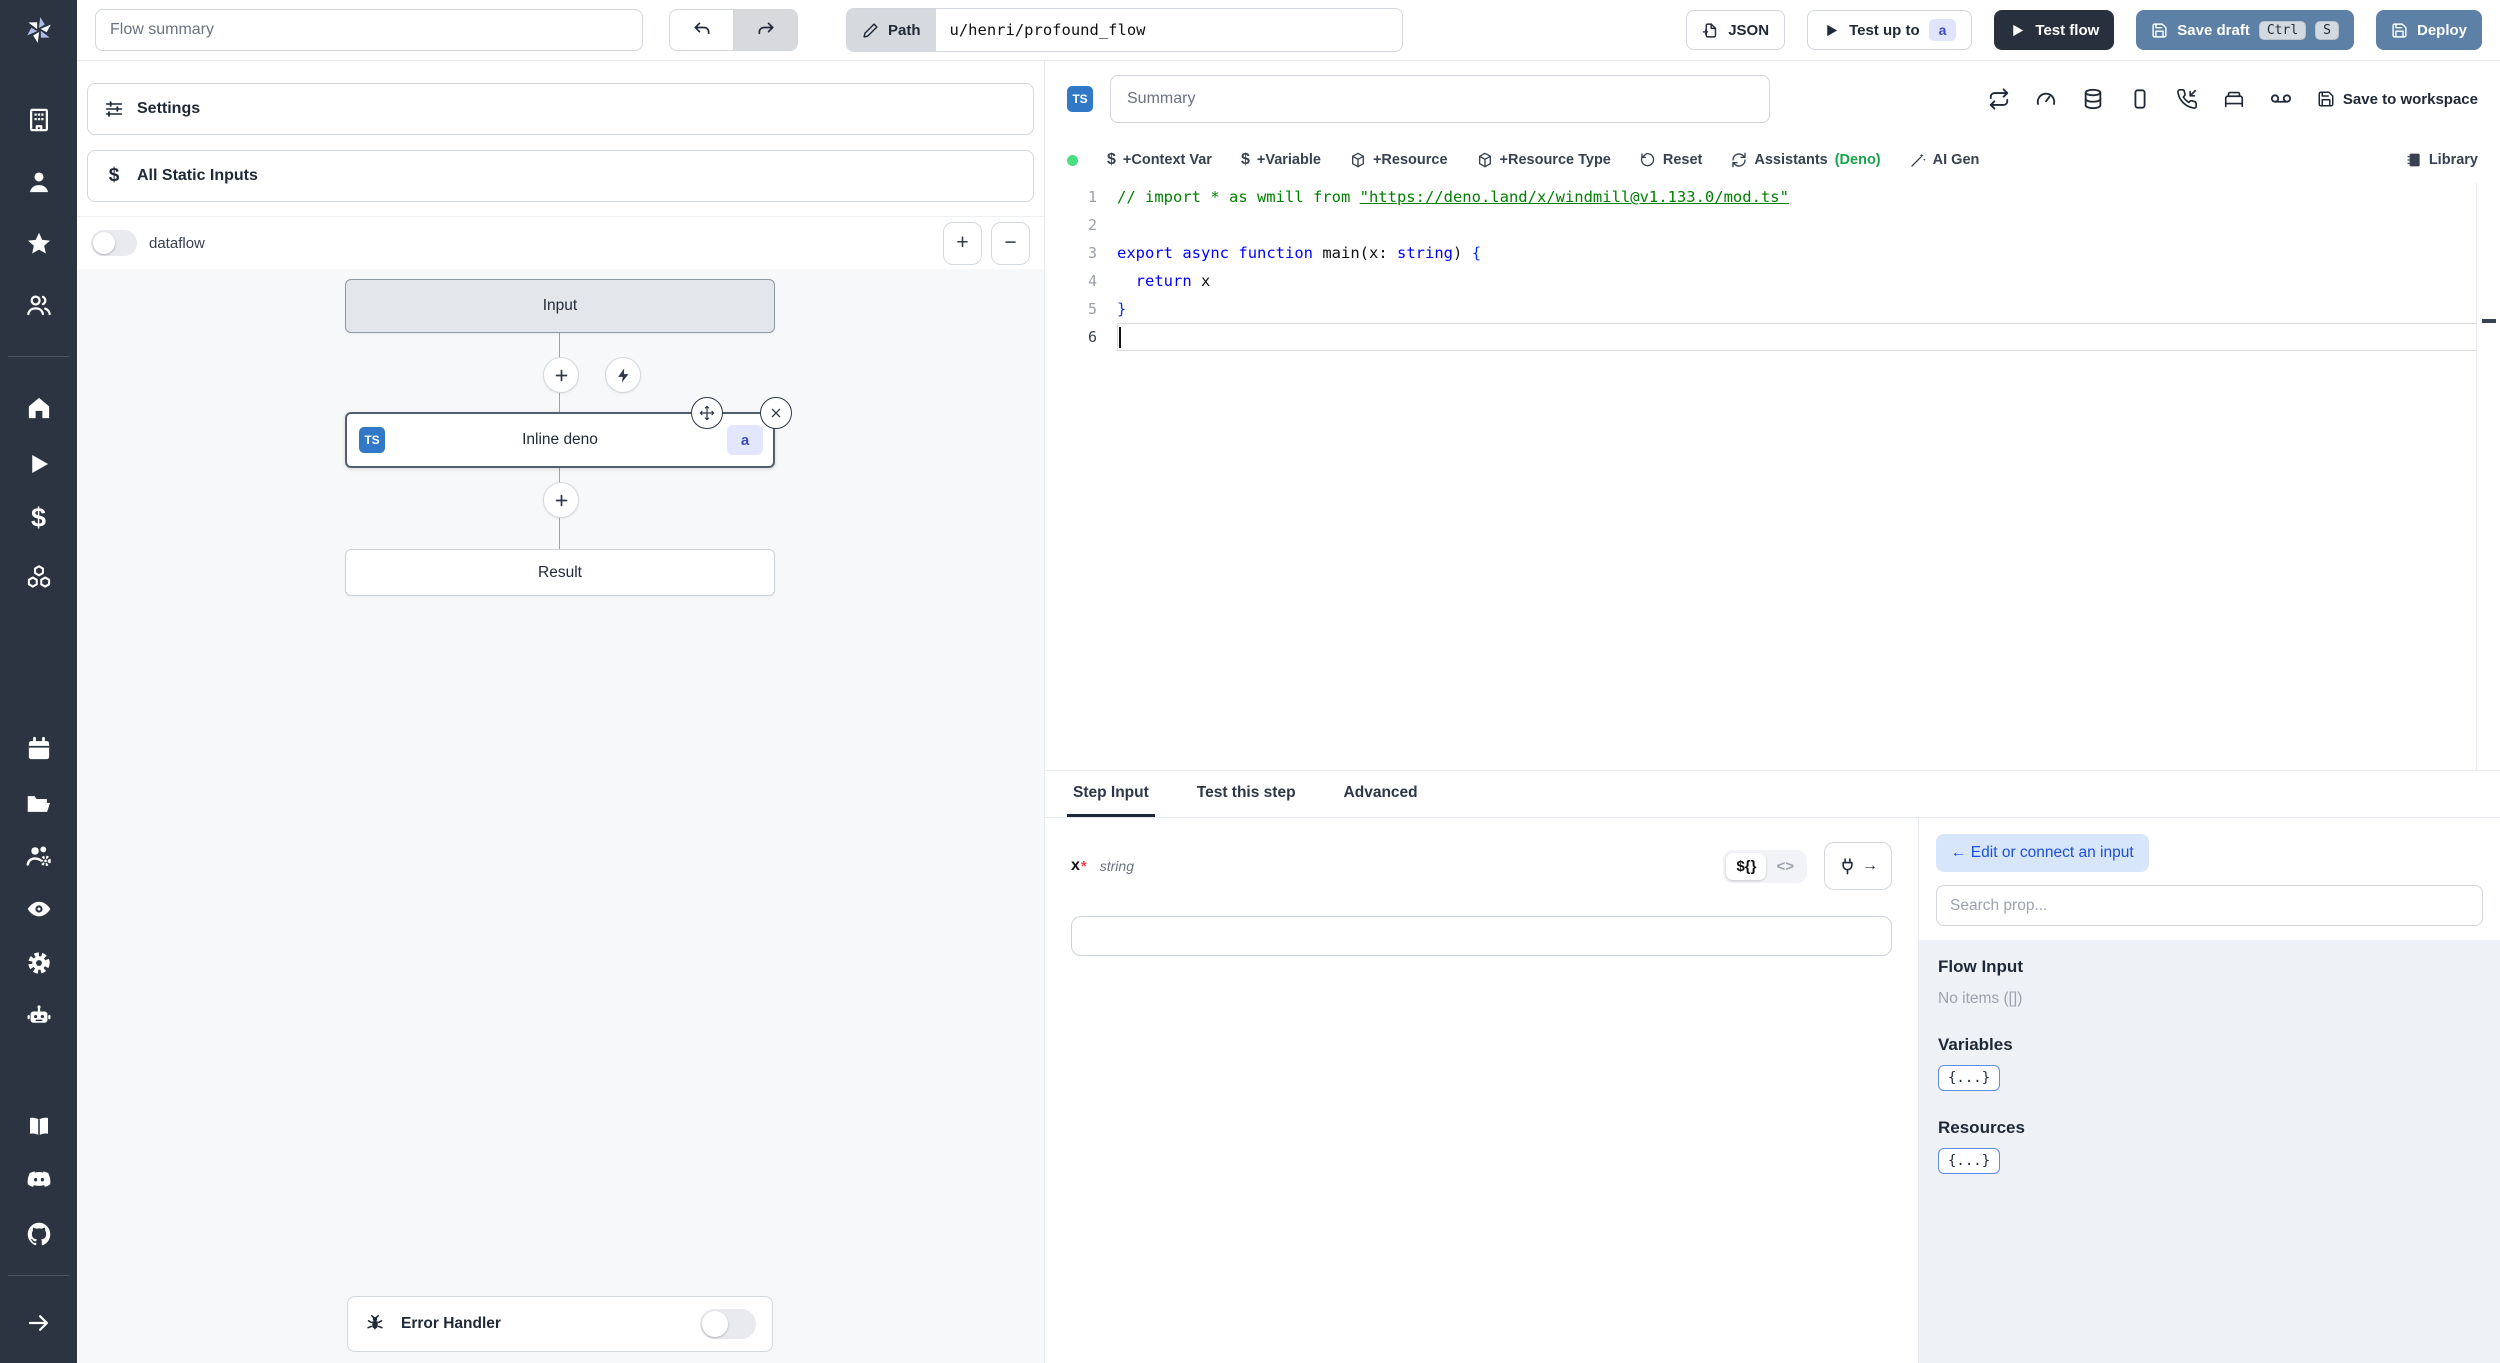 This screenshot has height=1363, width=2500. I want to click on code-mode-button: <>, so click(1785, 866).